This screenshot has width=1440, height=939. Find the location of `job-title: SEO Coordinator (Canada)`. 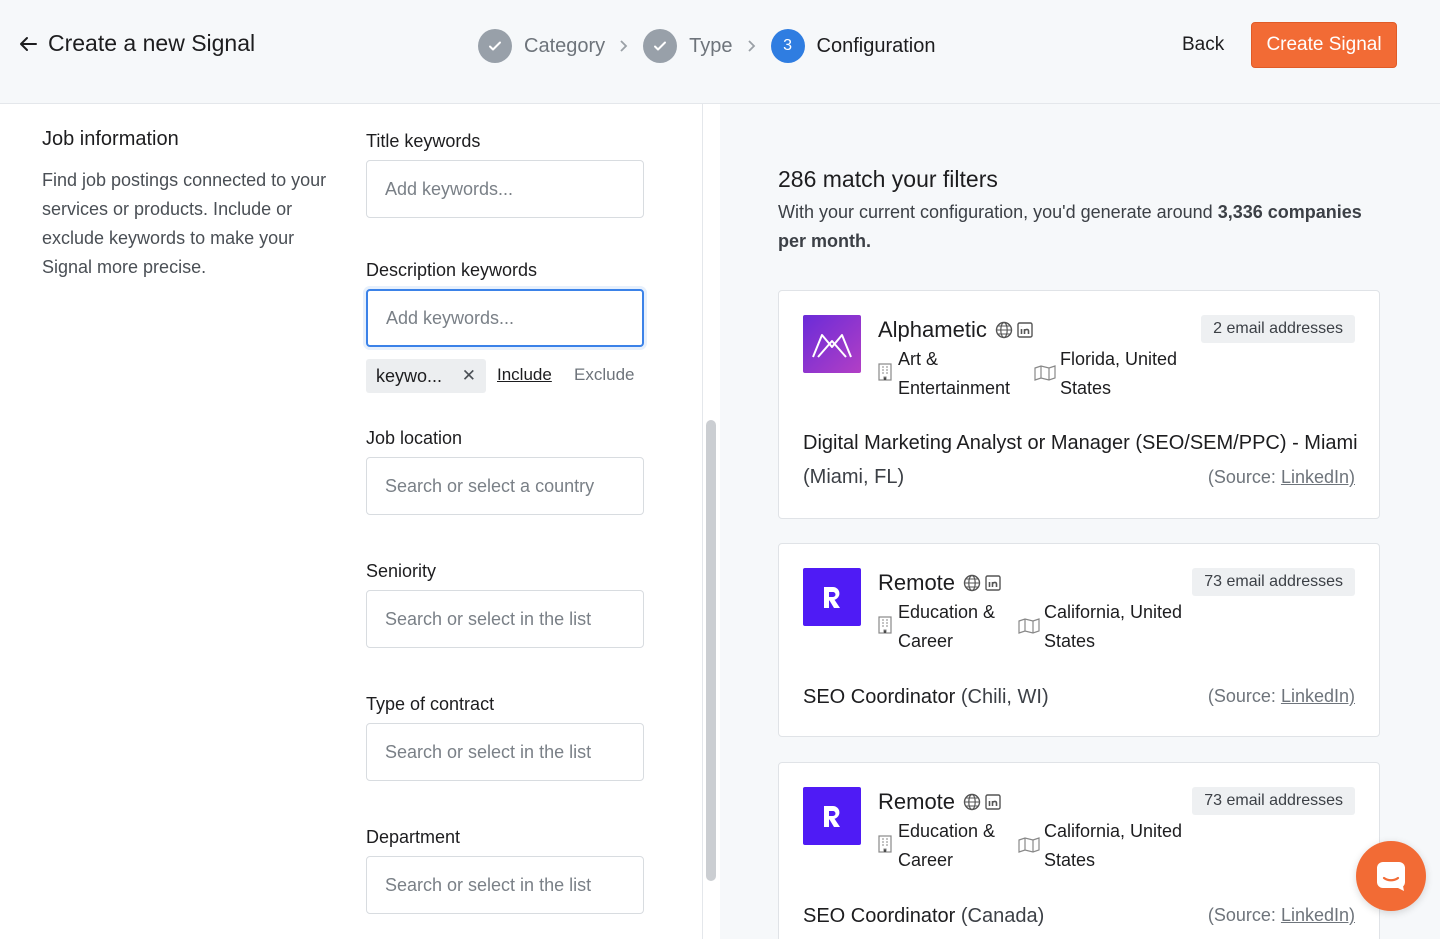

job-title: SEO Coordinator (Canada) is located at coordinates (923, 916).